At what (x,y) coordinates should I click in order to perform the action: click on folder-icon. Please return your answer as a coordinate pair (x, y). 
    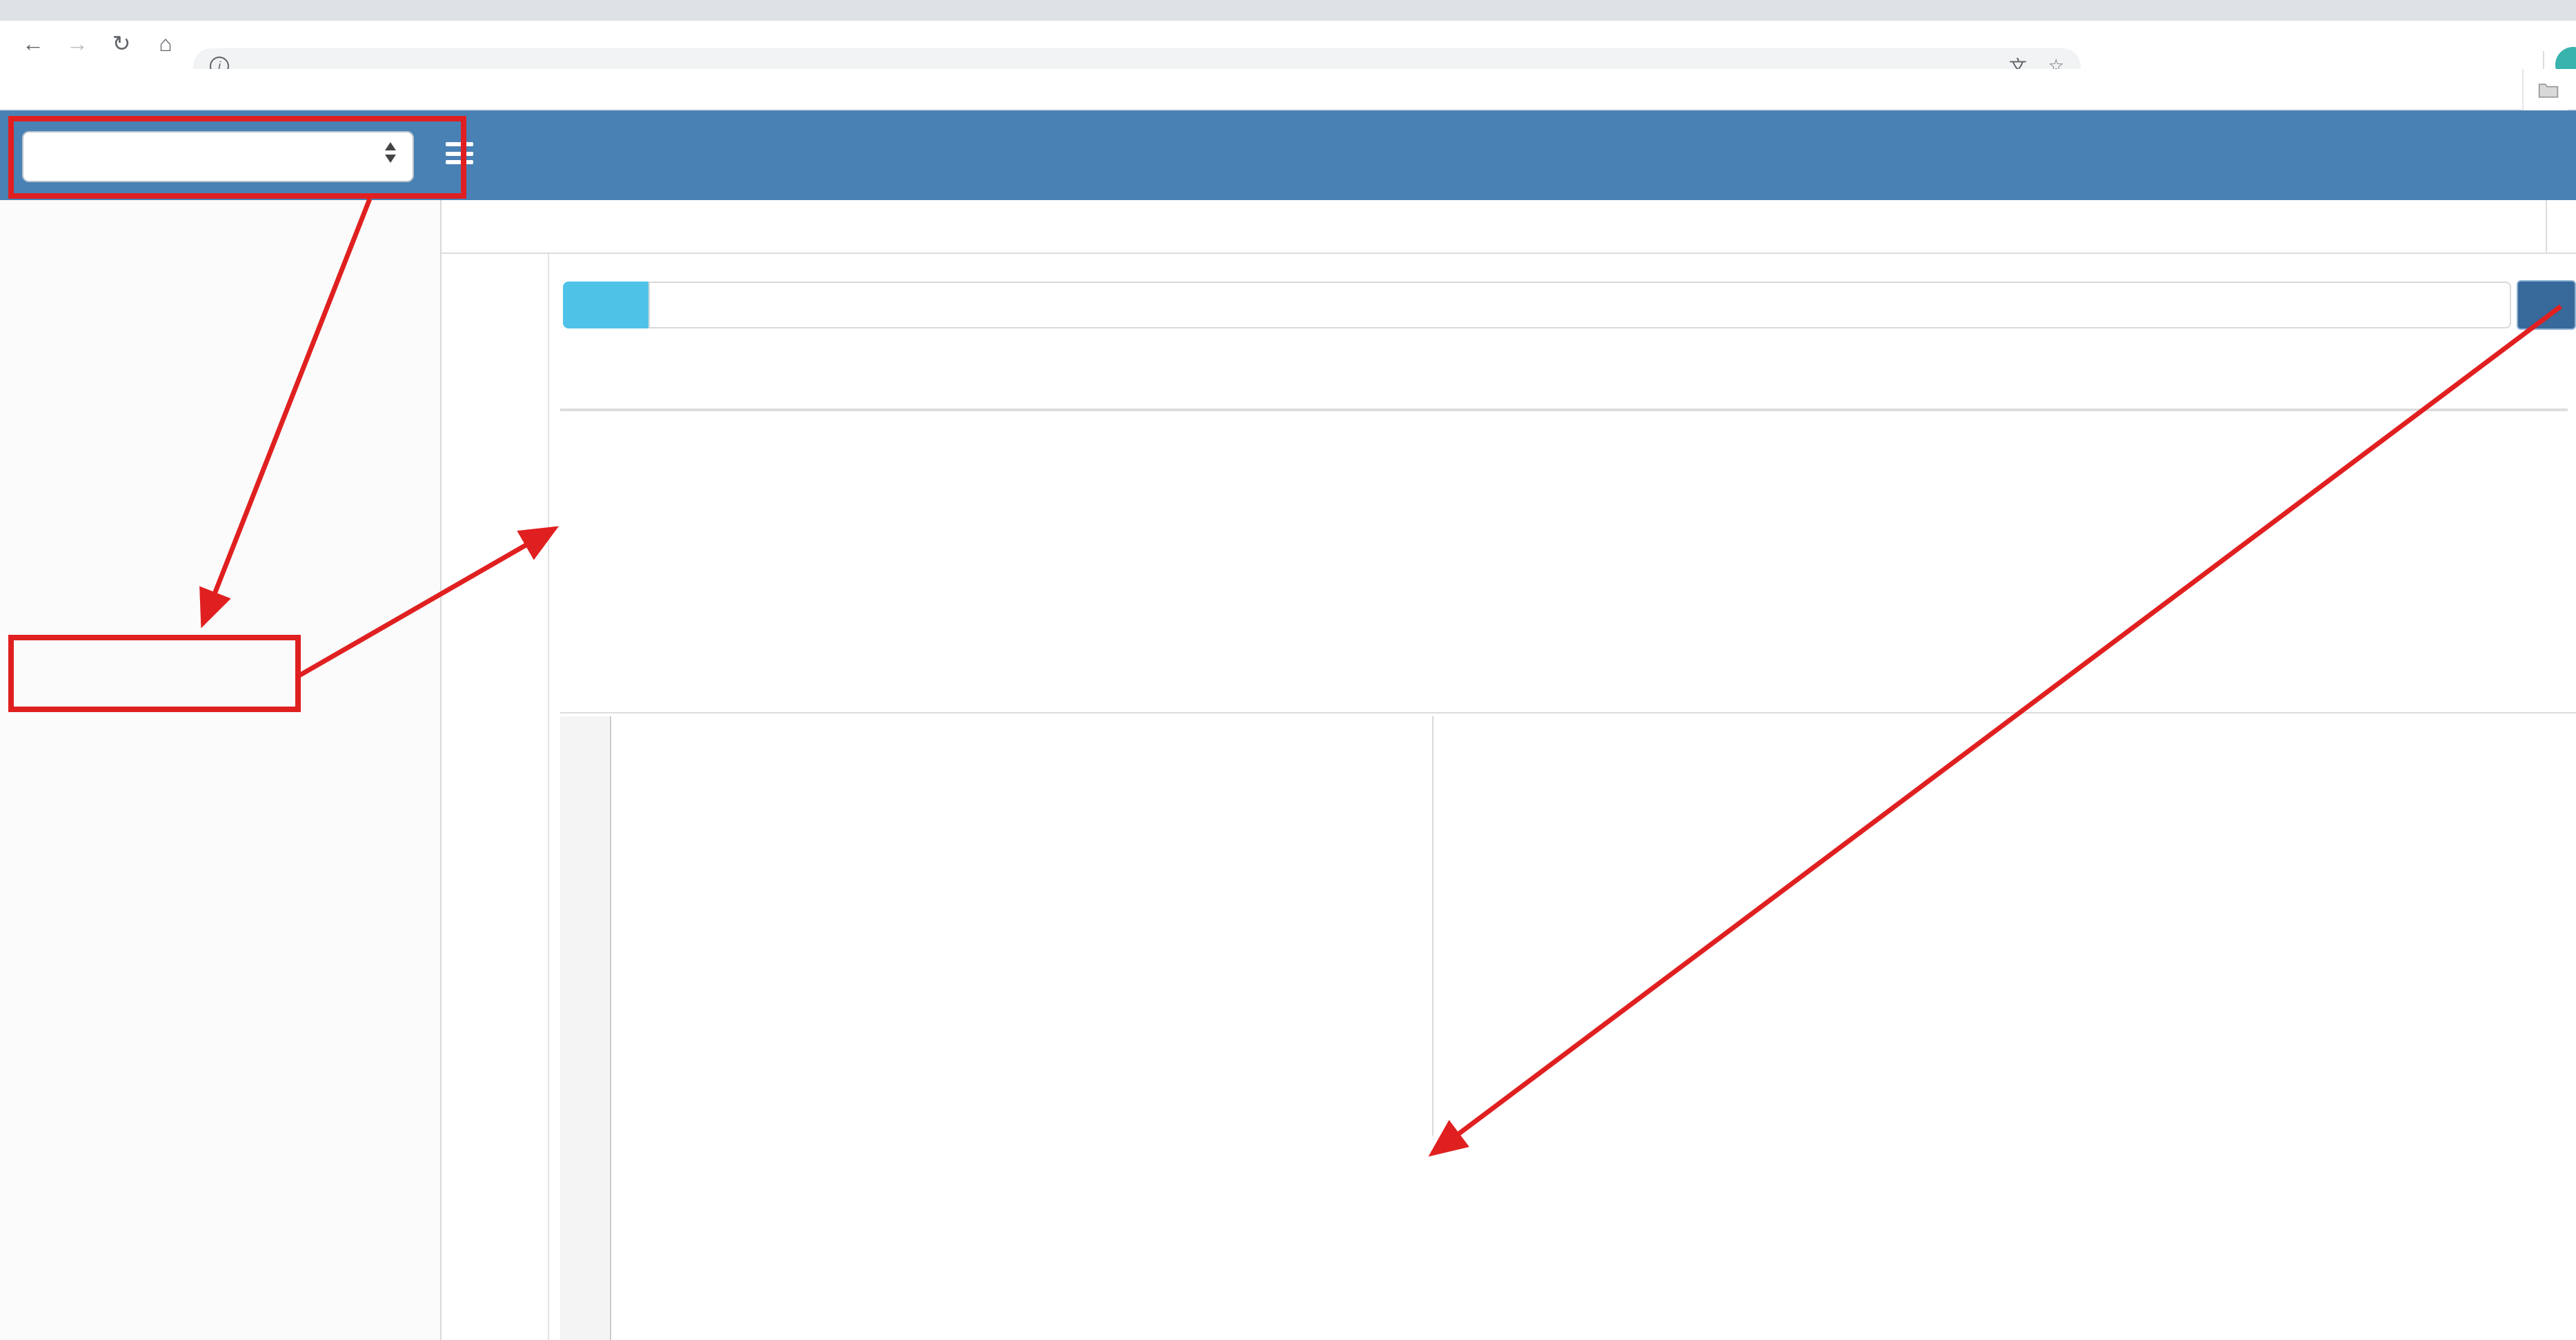
    Looking at the image, I should click on (2548, 90).